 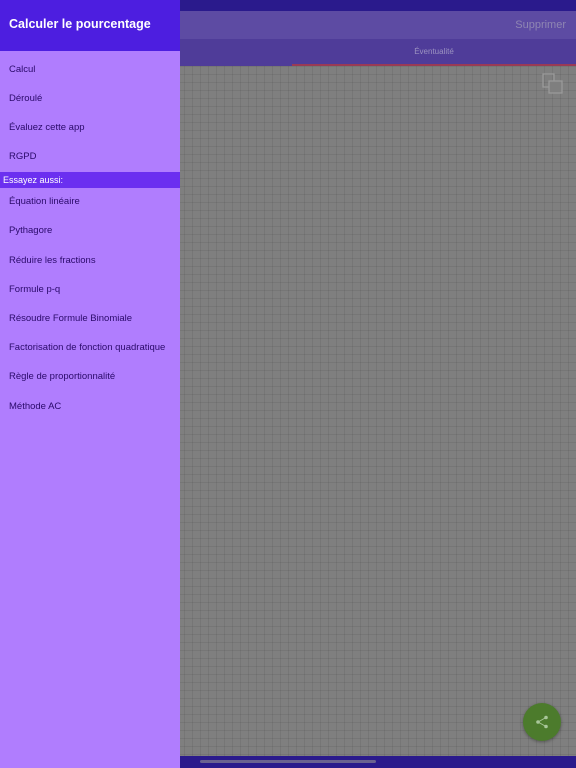 What do you see at coordinates (90, 289) in the screenshot?
I see `menu-item-pq-formula: Formule p-q` at bounding box center [90, 289].